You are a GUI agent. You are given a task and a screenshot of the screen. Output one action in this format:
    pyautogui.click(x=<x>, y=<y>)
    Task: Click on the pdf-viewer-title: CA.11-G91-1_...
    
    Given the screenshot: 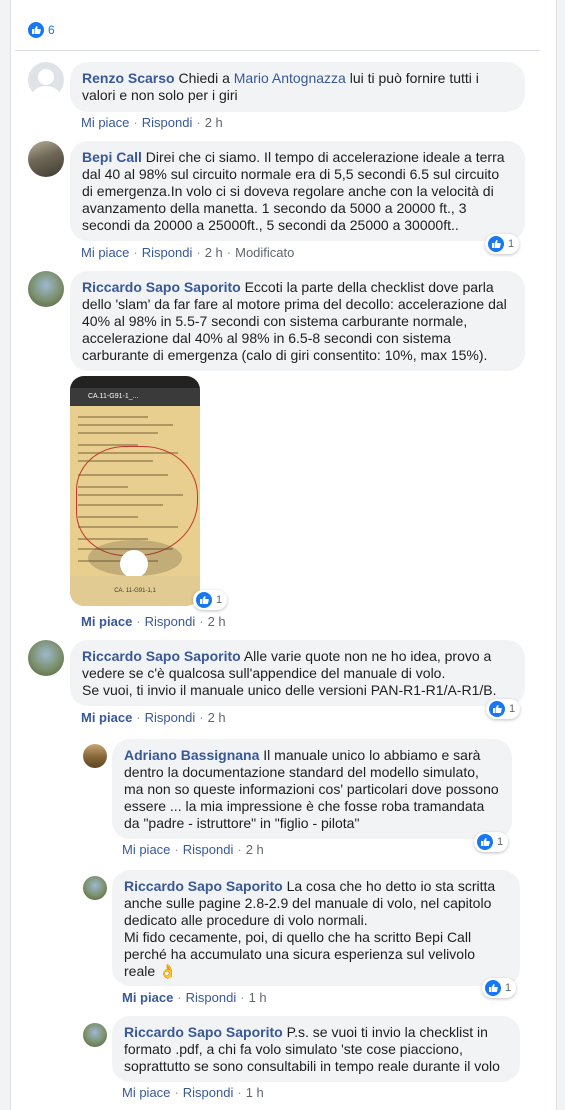 What is the action you would take?
    pyautogui.click(x=135, y=397)
    